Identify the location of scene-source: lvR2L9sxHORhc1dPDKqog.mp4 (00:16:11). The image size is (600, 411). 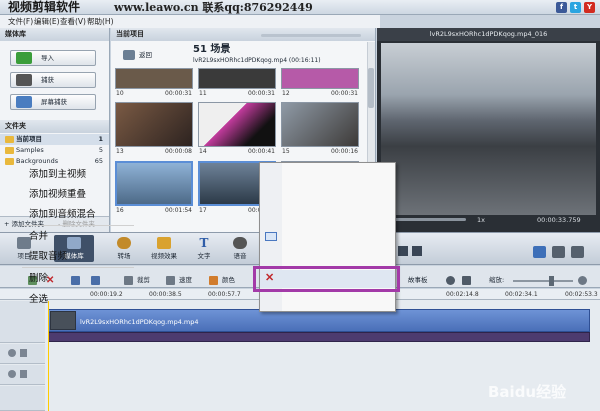
(257, 60).